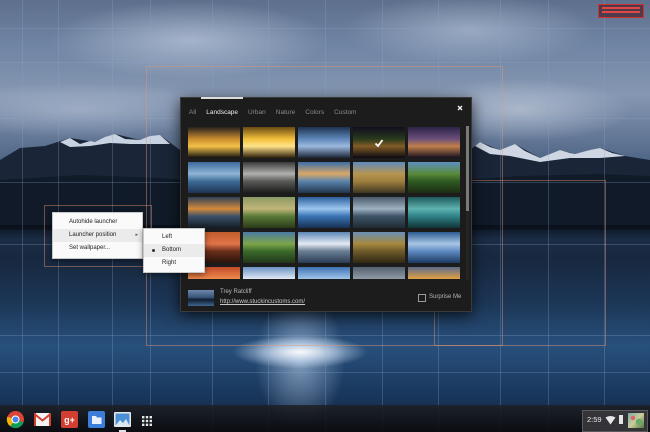  I want to click on launcher-position-submenu: Left Bottom Right, so click(174, 250).